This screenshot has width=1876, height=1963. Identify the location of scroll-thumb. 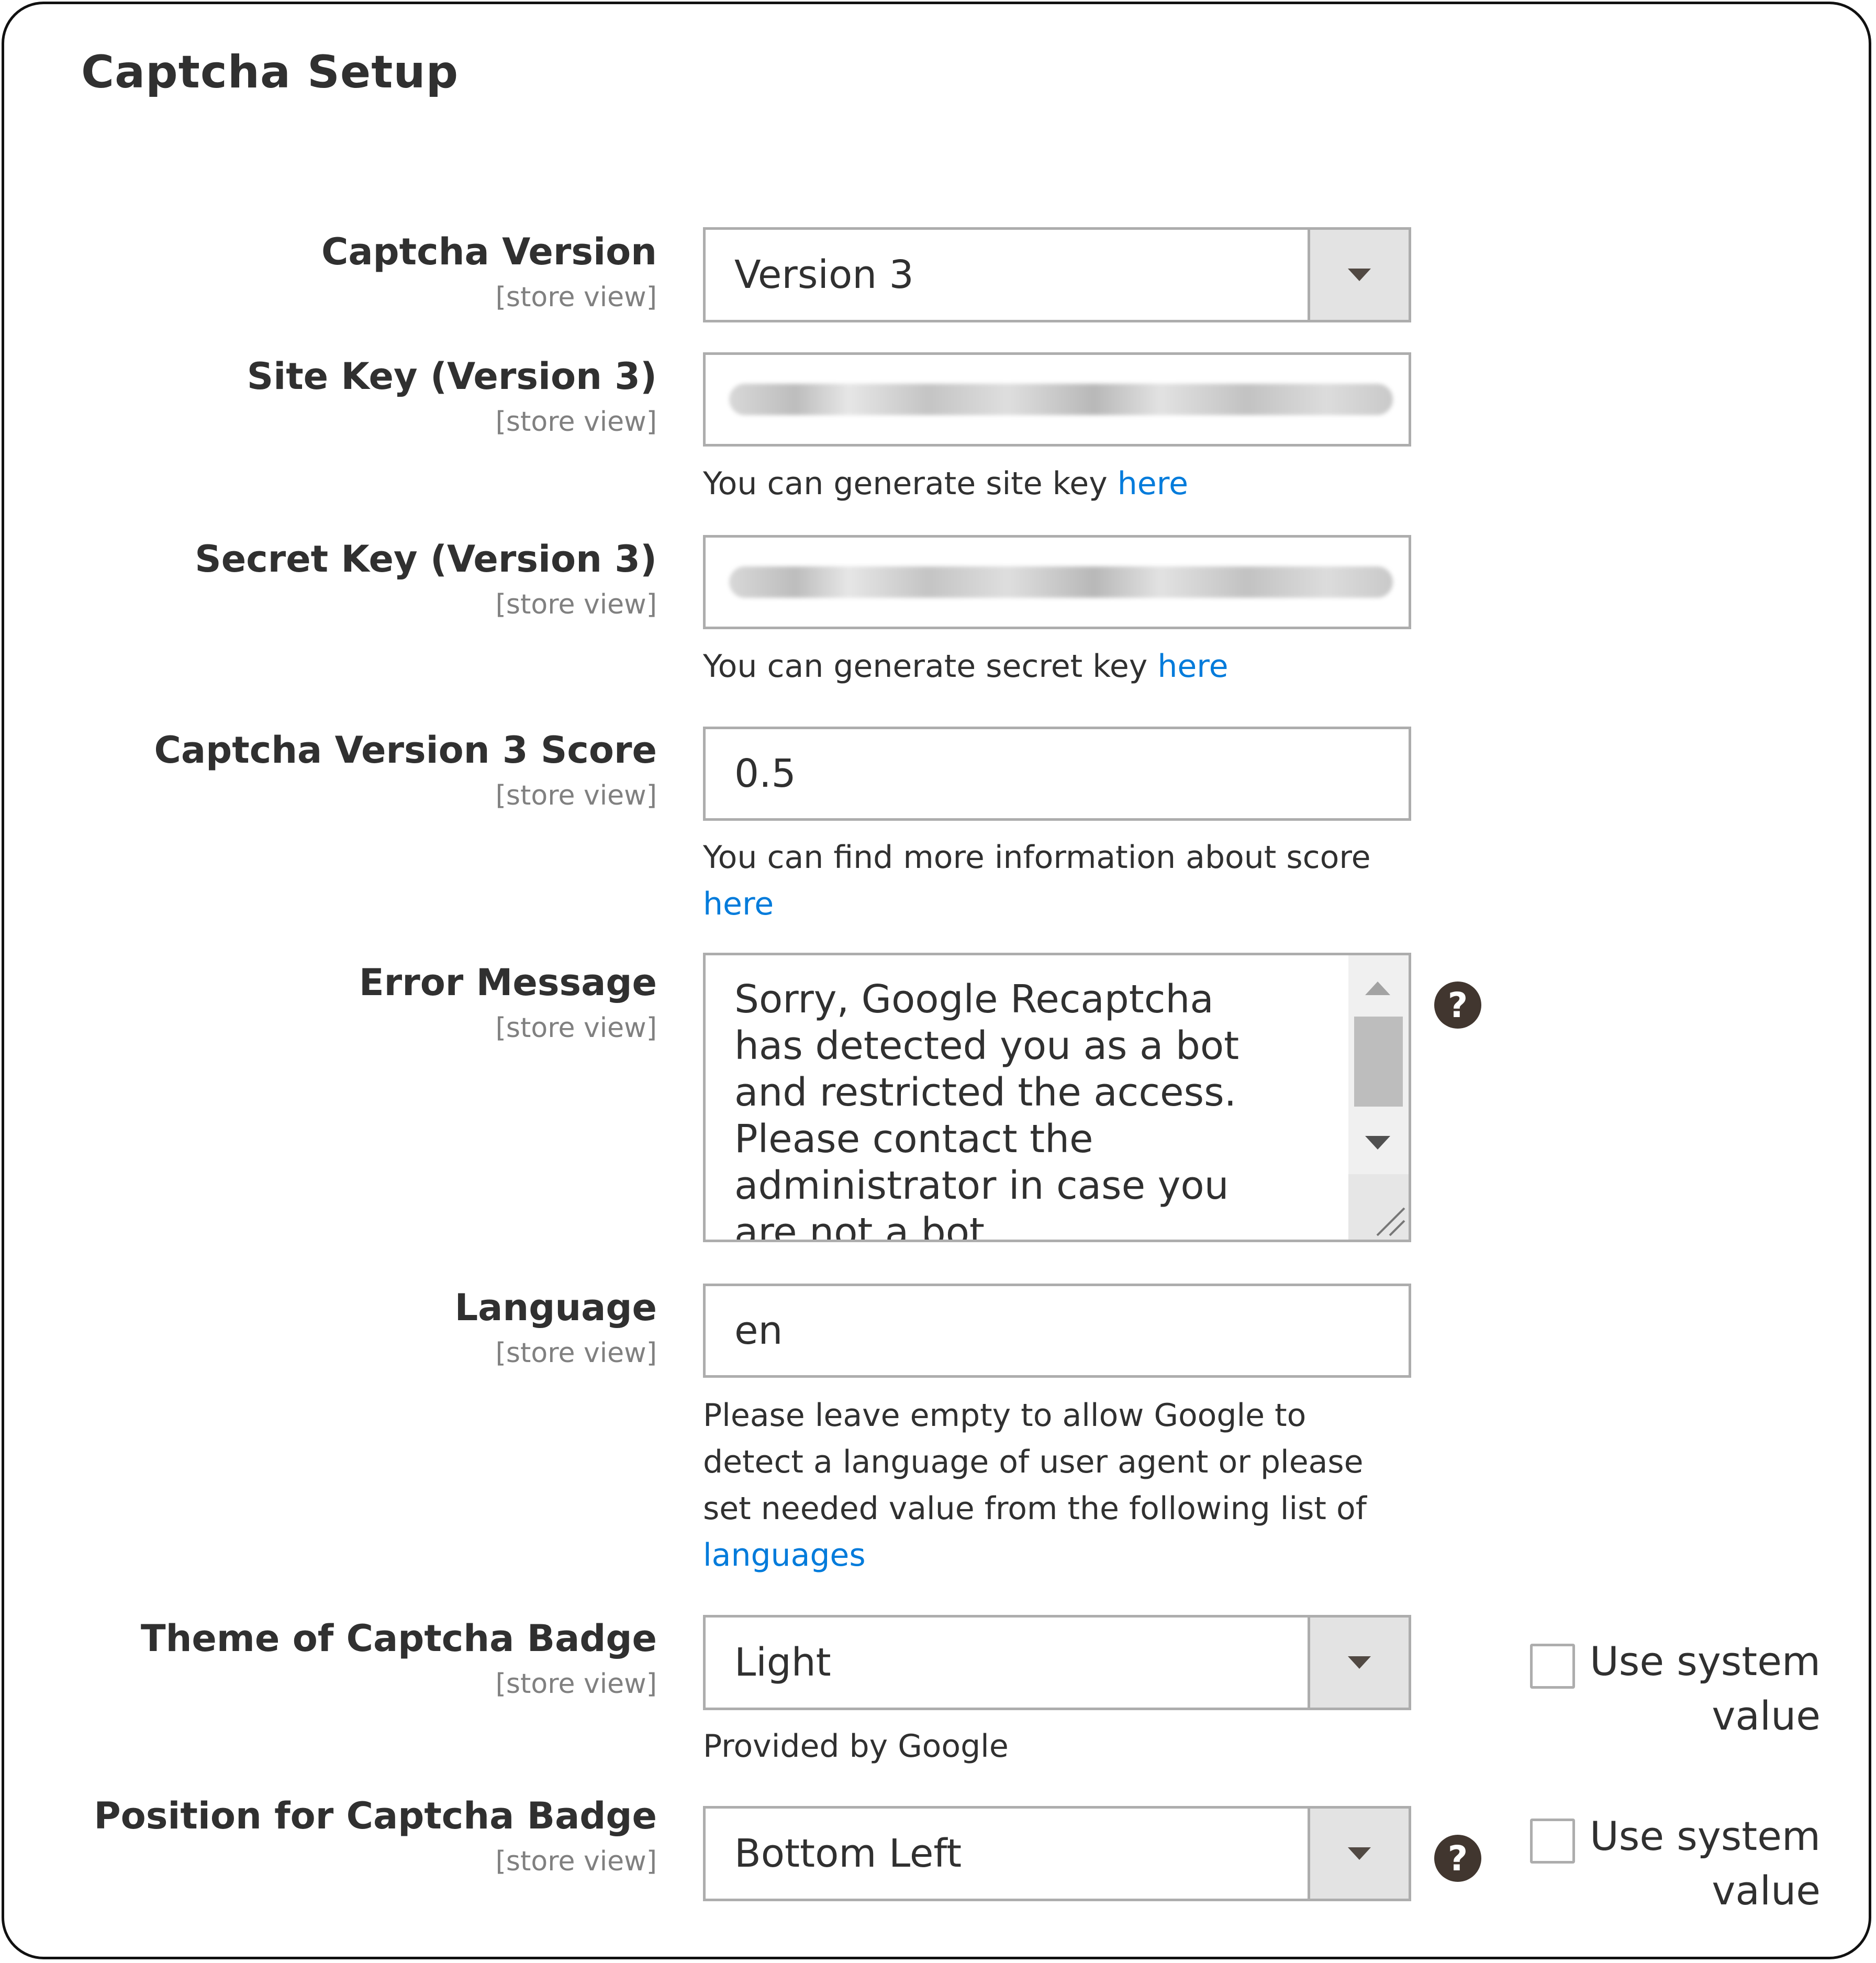
(1378, 1062).